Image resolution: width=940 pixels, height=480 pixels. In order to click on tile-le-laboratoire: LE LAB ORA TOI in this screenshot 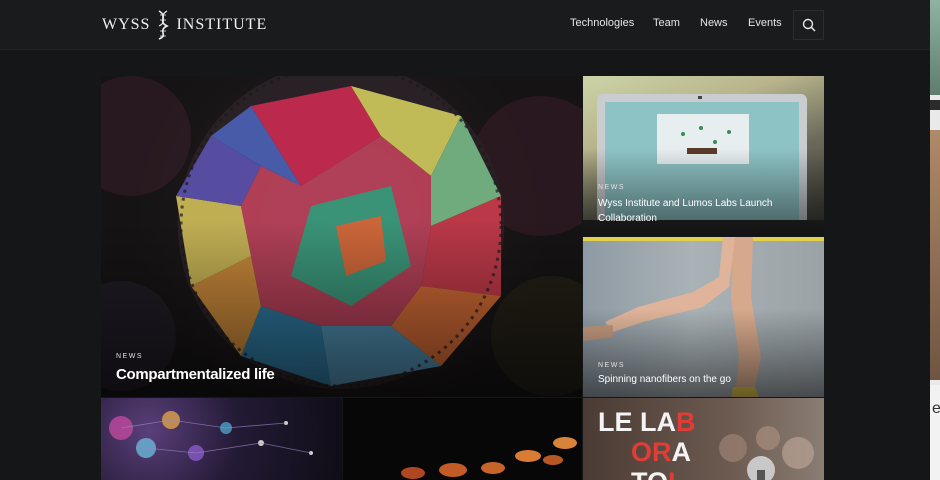, I will do `click(703, 439)`.